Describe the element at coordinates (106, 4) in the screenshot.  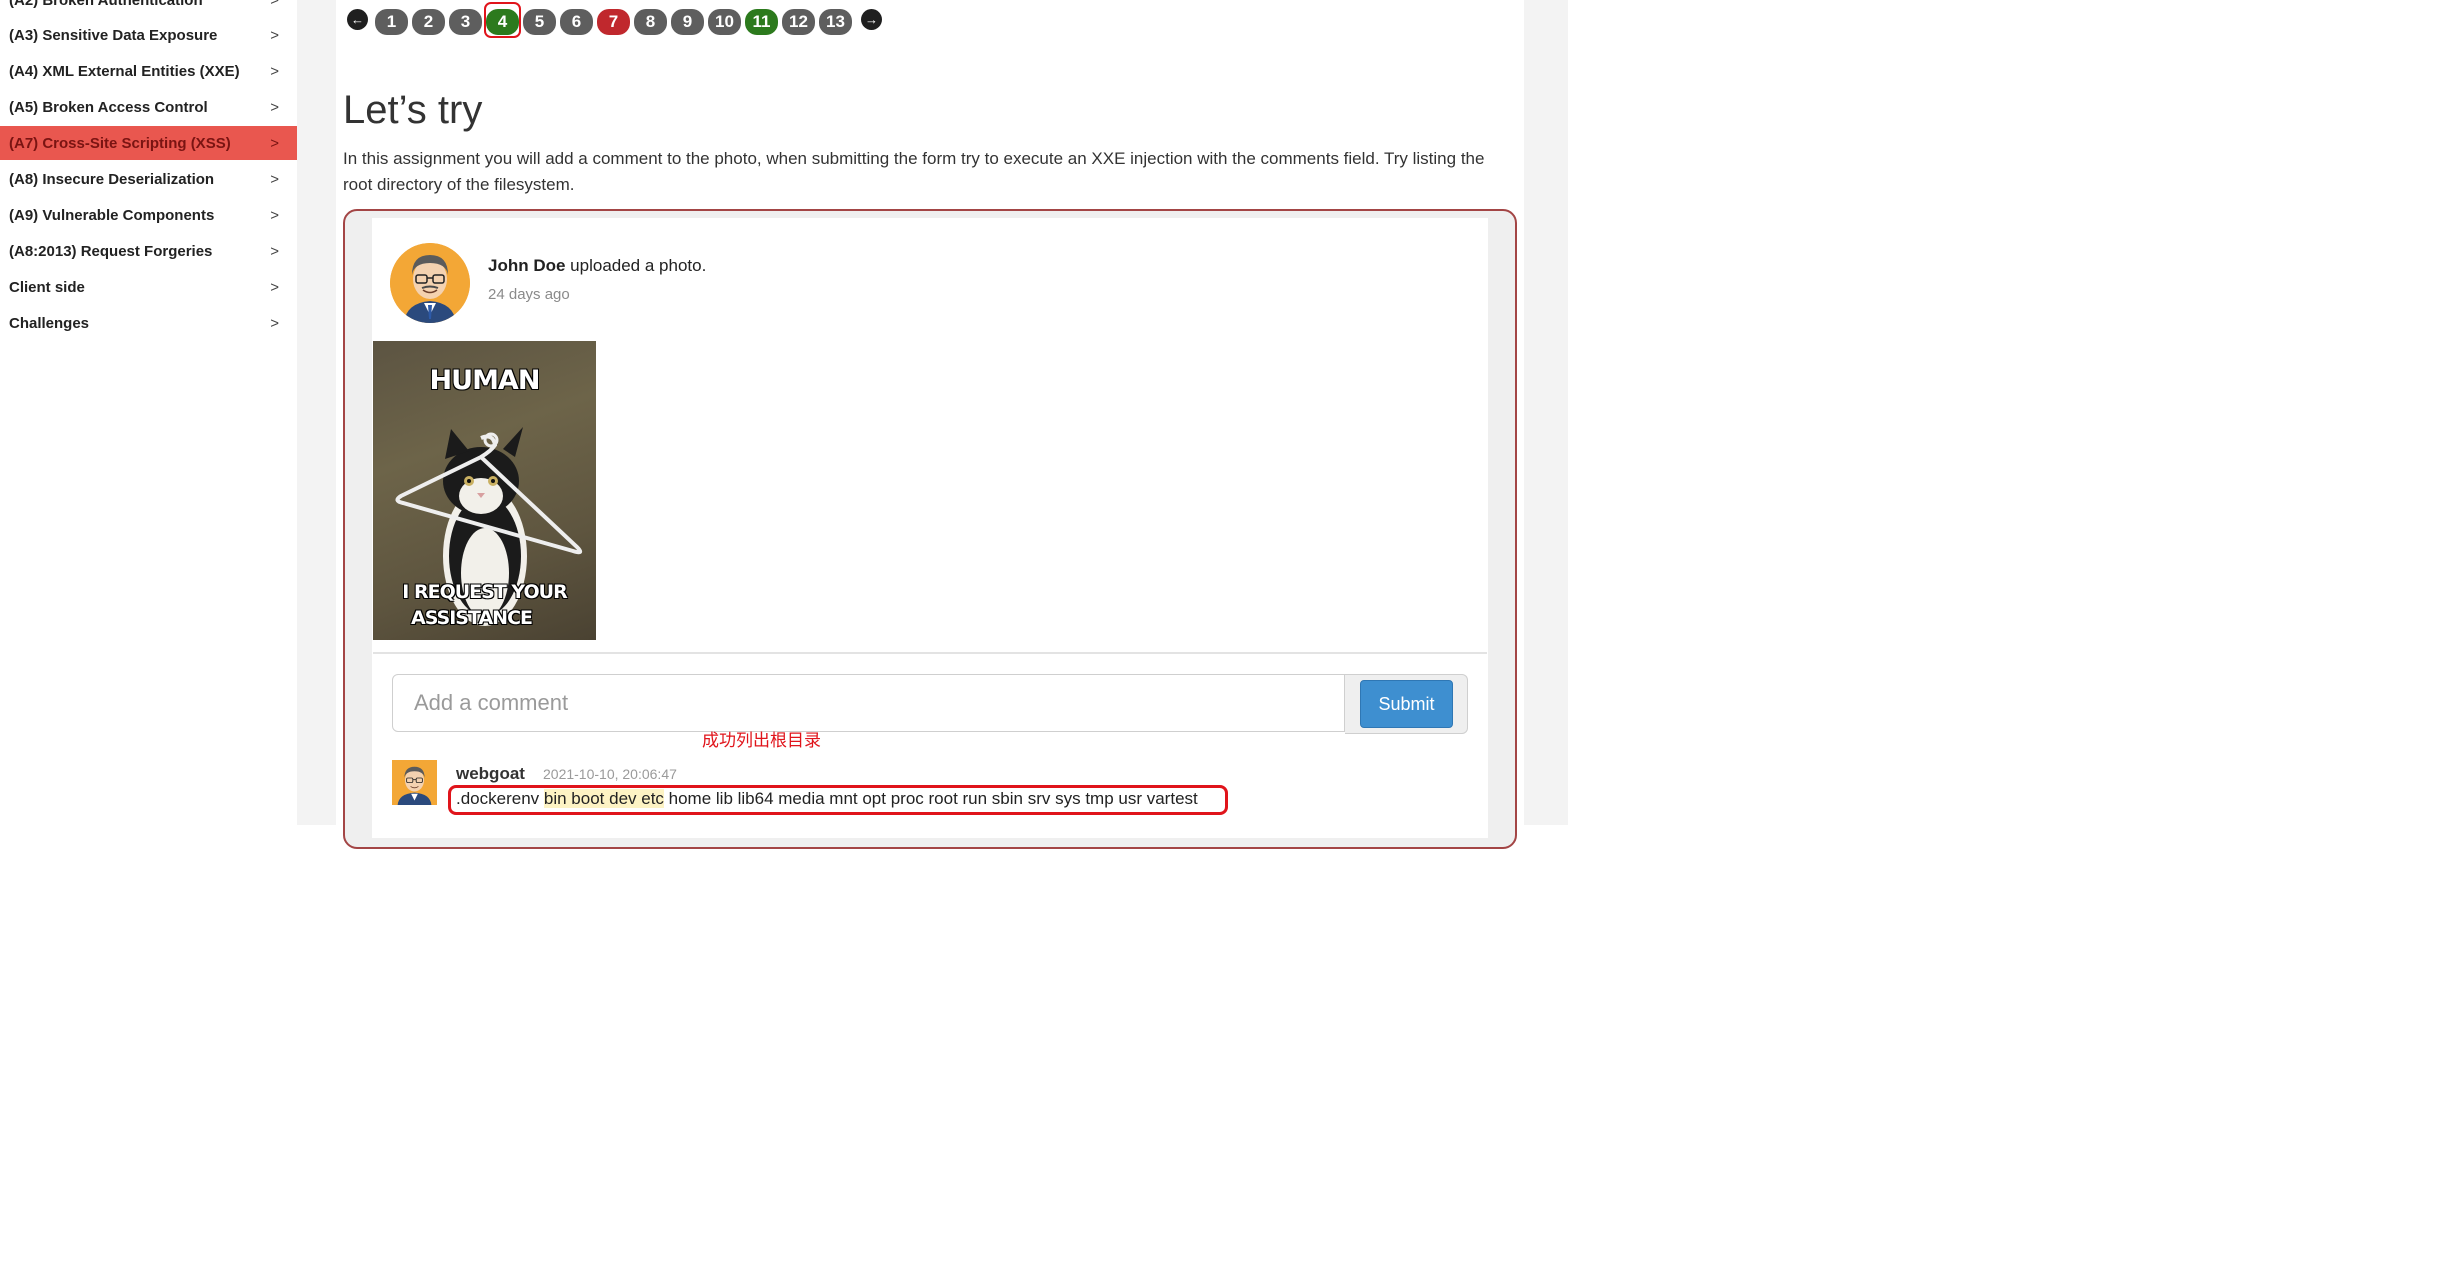
I see `sidebar-item-label: (A2) Broken Authentication` at that location.